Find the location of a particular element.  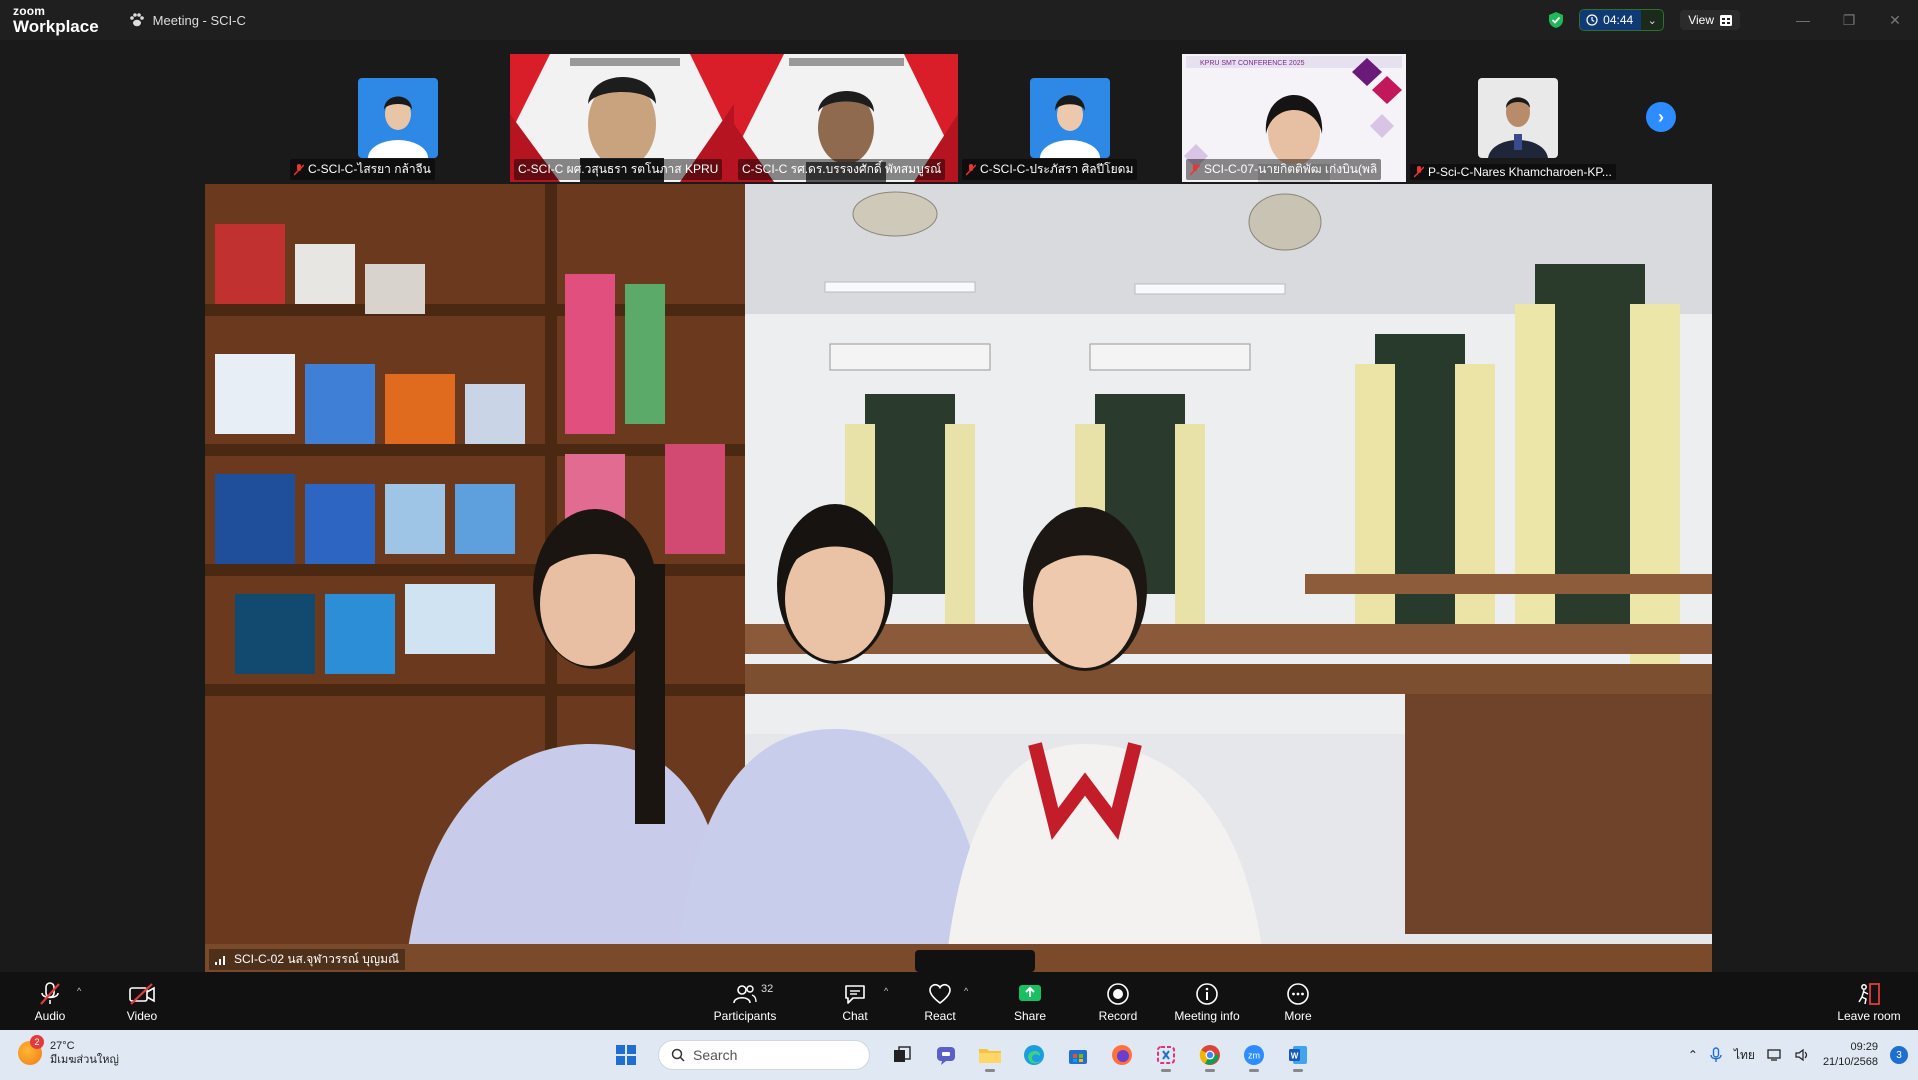

chat-label: Chat is located at coordinates (855, 1016).